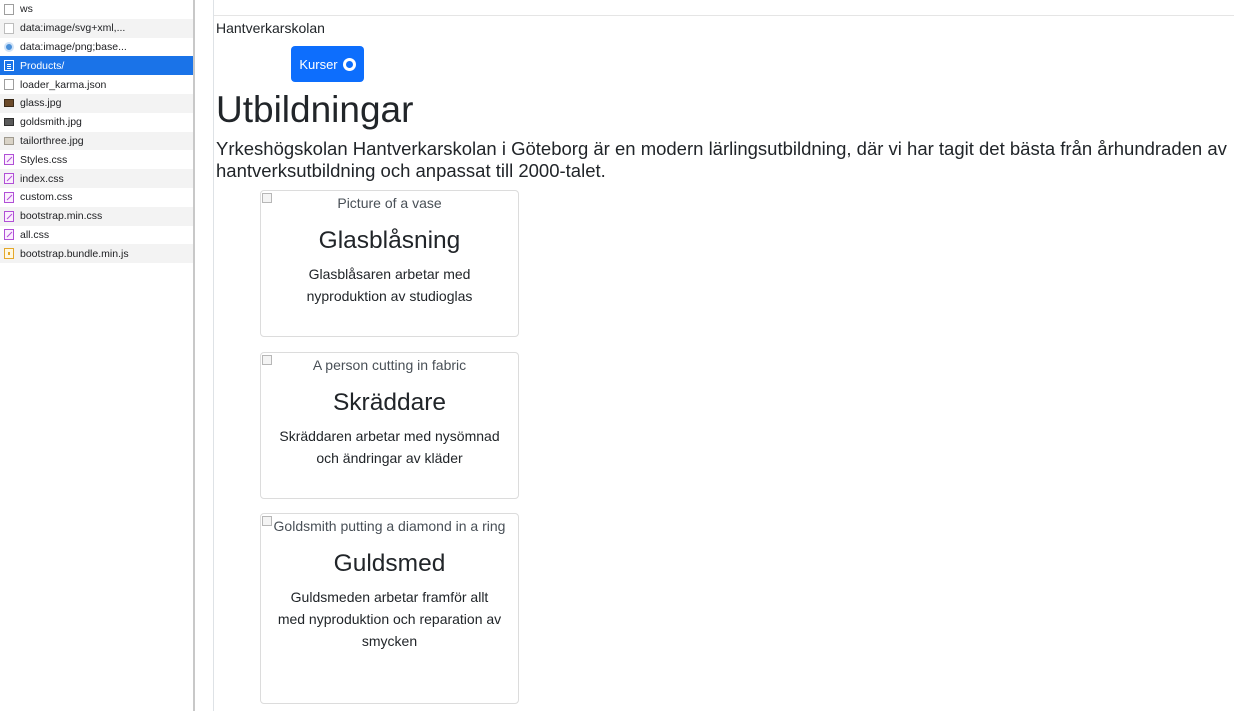 The image size is (1234, 711). Describe the element at coordinates (52, 140) in the screenshot. I see `request-name: tailorthree.jpg` at that location.